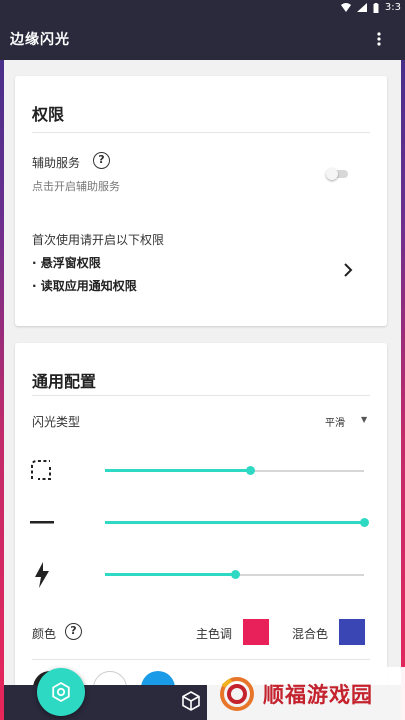  What do you see at coordinates (202, 39) in the screenshot?
I see `app-bar: 边缘闪光` at bounding box center [202, 39].